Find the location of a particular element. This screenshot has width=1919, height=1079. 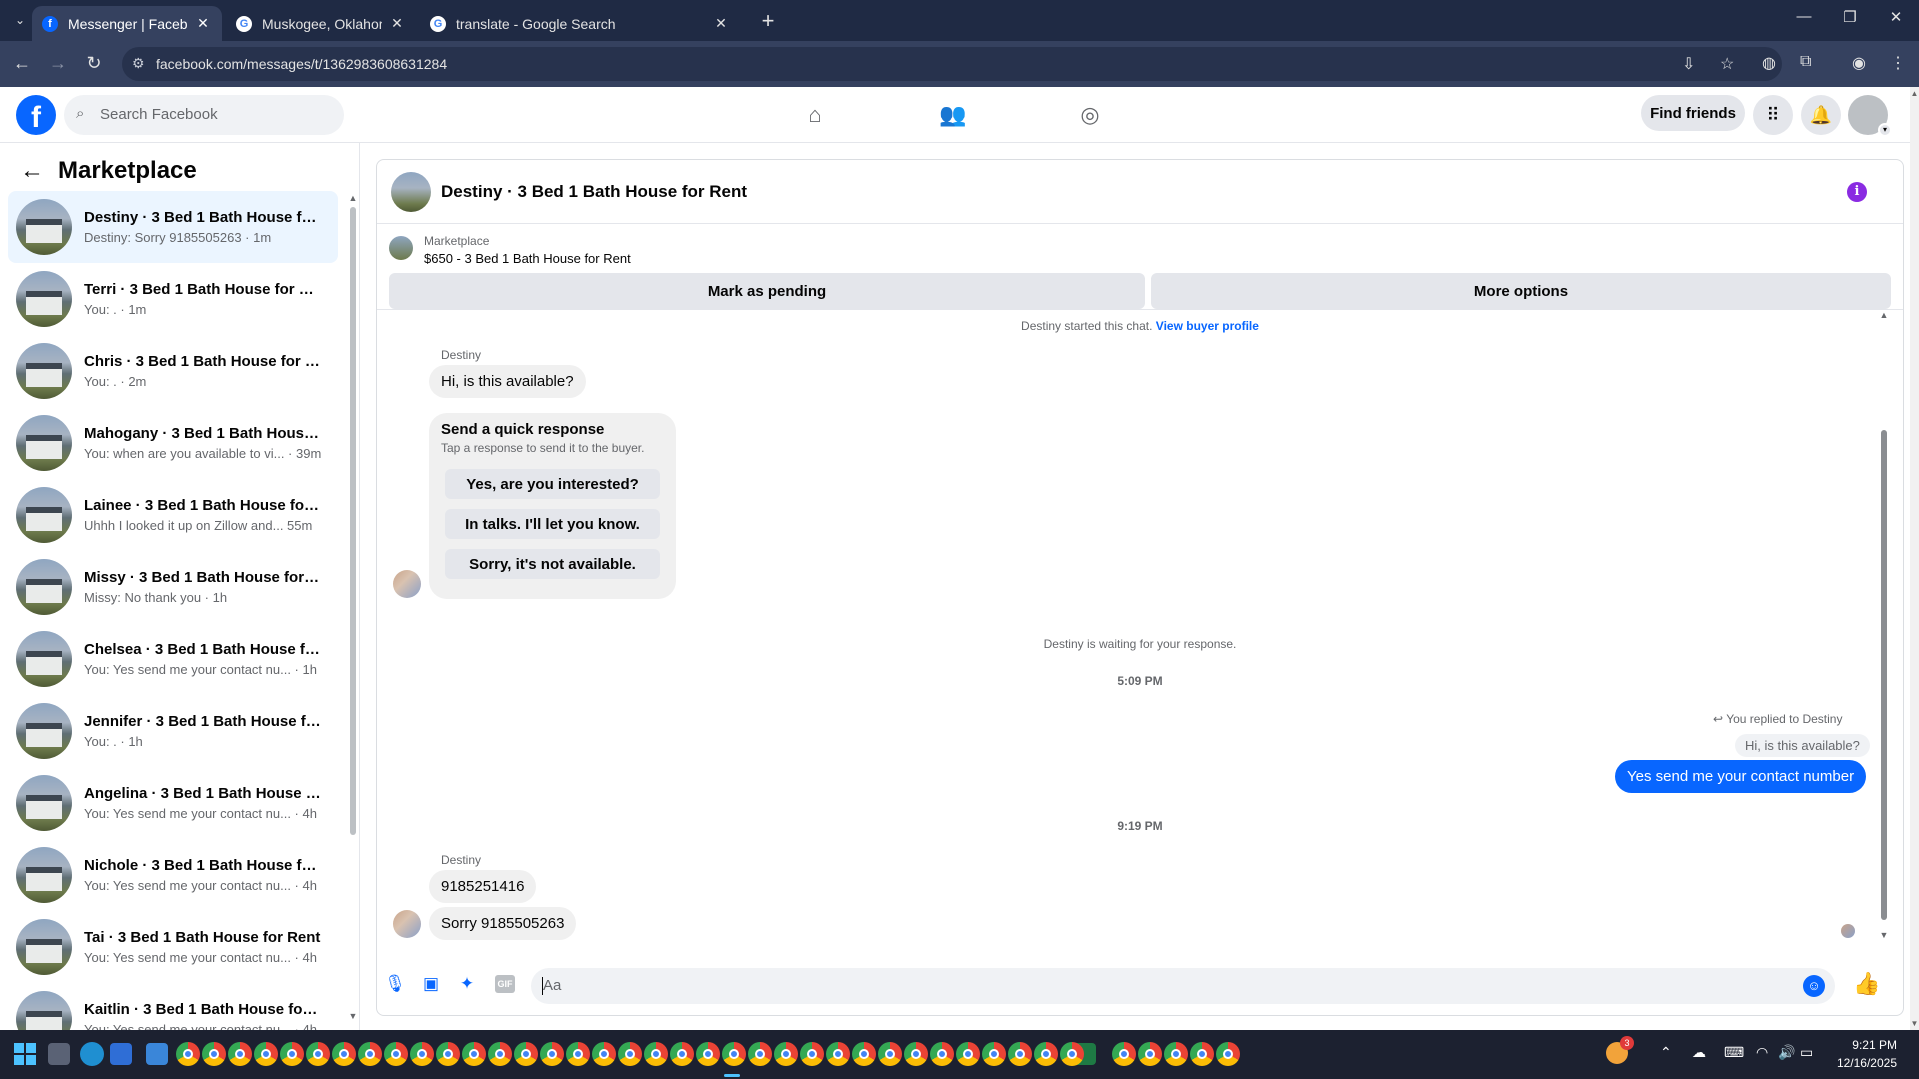

sidebar-scrollbar: ▲ ▼ is located at coordinates (353, 606).